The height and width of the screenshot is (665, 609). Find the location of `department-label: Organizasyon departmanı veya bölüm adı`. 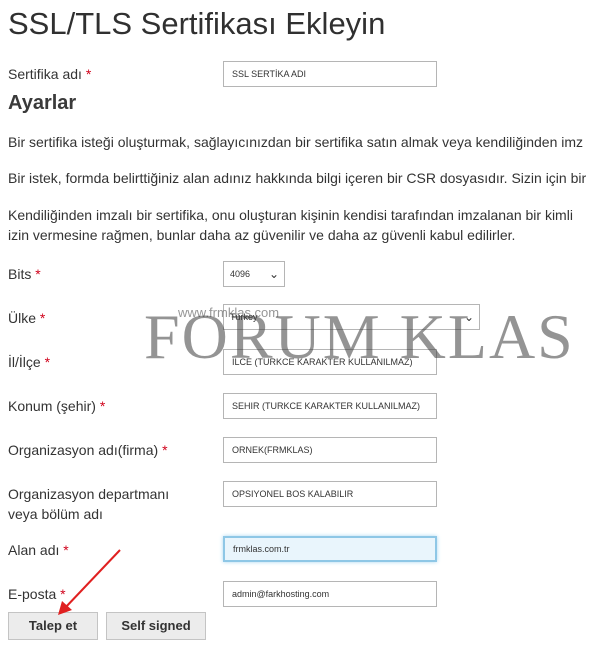

department-label: Organizasyon departmanı veya bölüm adı is located at coordinates (89, 504).